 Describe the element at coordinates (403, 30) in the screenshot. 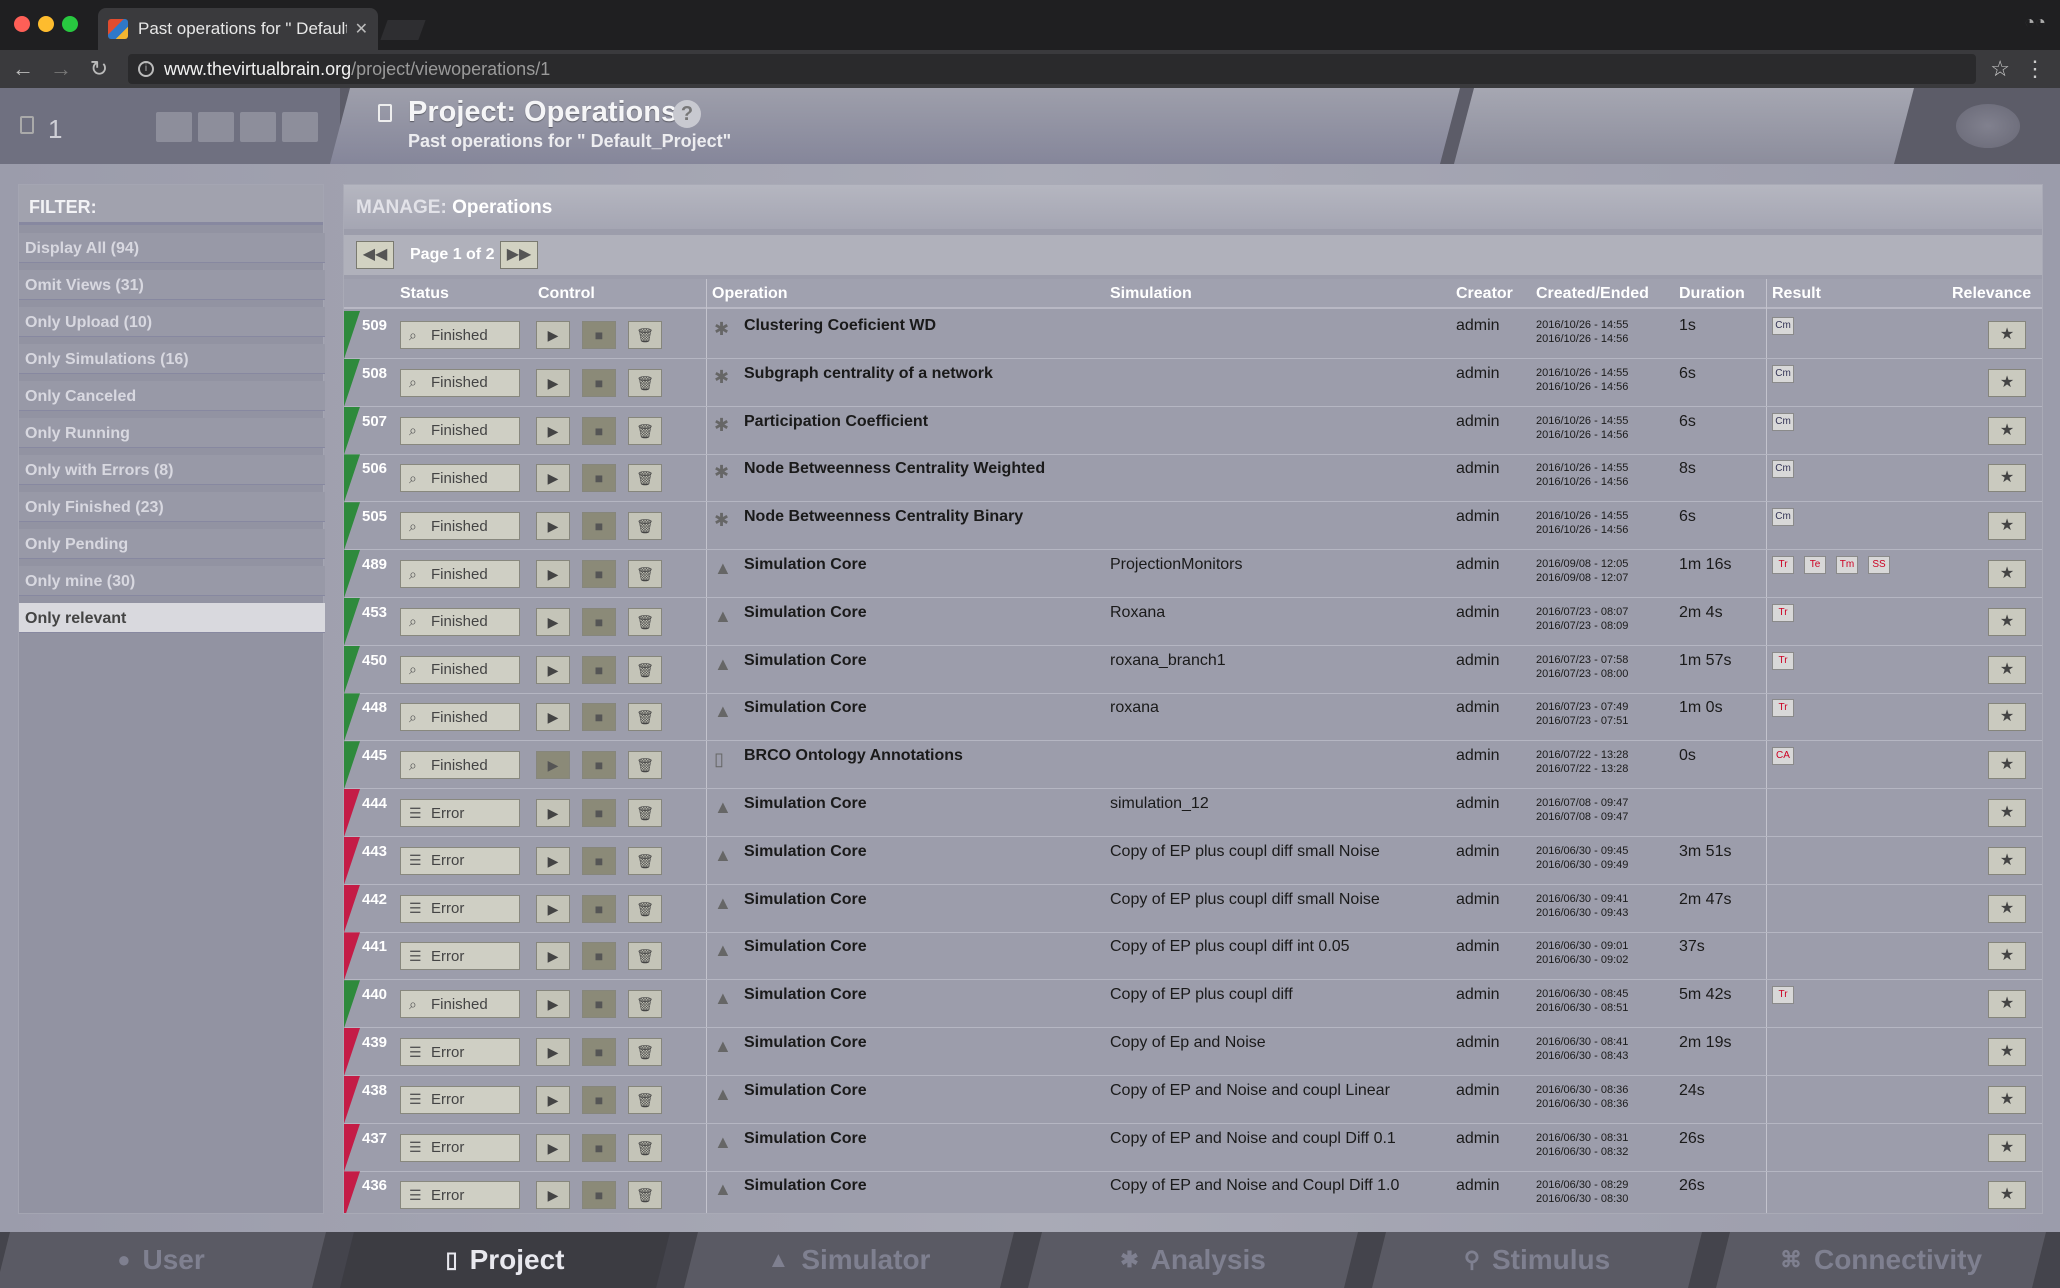

I see `new-tab-button` at that location.